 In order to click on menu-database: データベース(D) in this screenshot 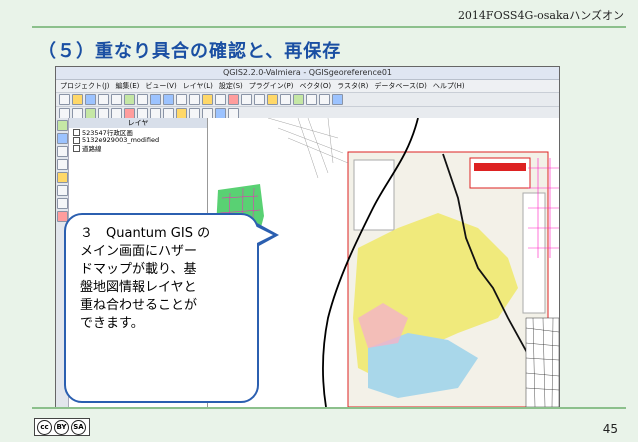, I will do `click(400, 86)`.